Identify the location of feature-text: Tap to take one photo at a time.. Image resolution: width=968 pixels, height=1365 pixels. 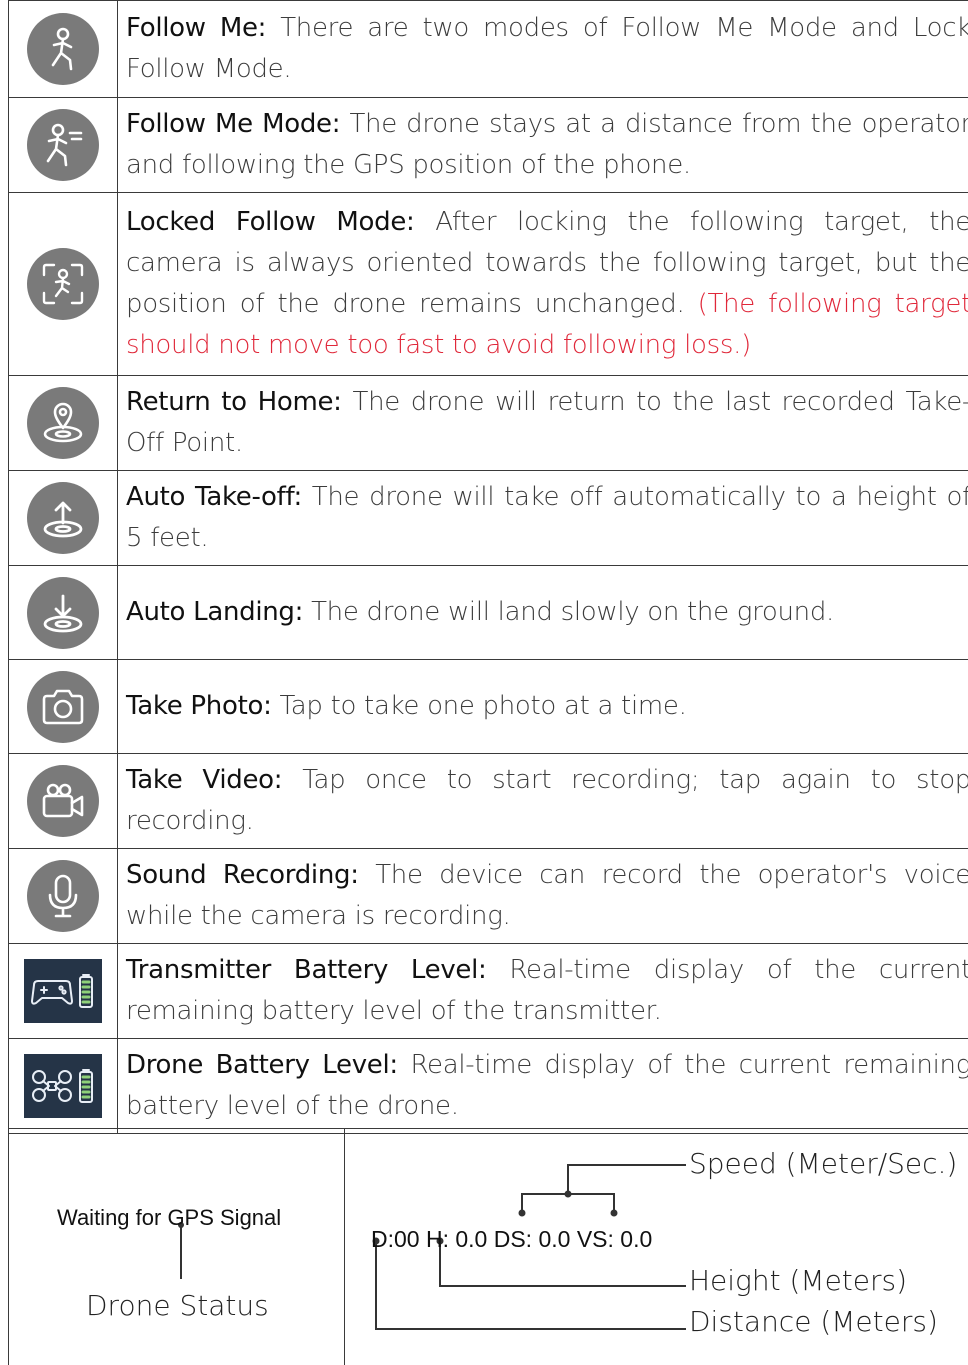
(483, 706).